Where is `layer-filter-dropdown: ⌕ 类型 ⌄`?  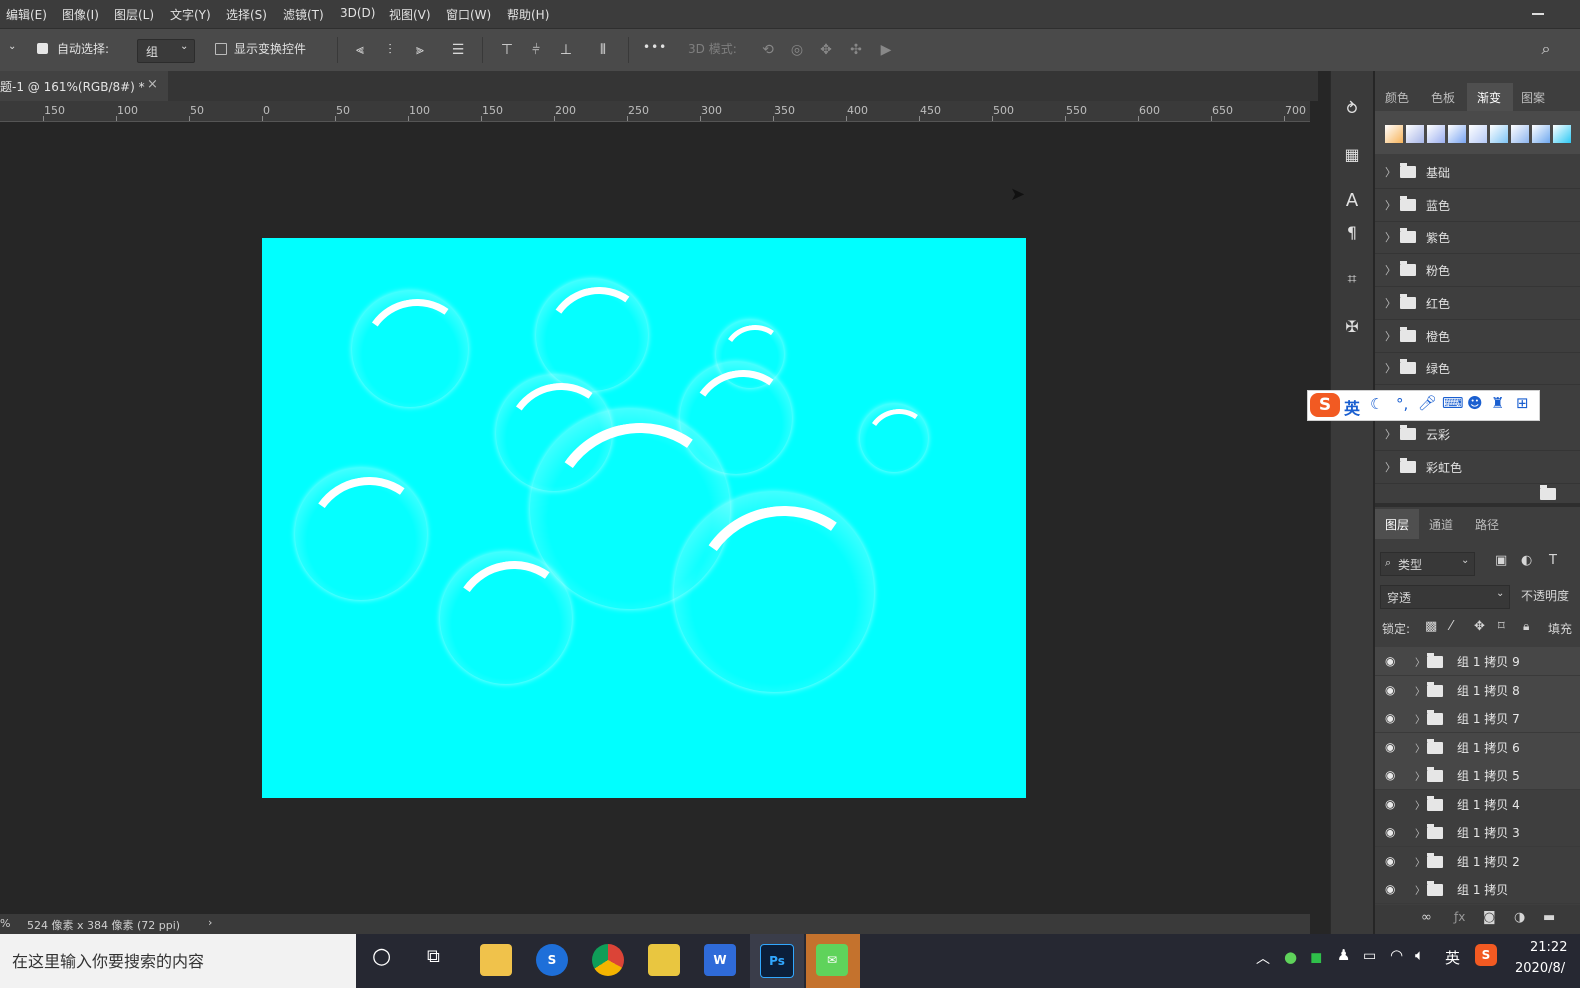
layer-filter-dropdown: ⌕ 类型 ⌄ is located at coordinates (1427, 564).